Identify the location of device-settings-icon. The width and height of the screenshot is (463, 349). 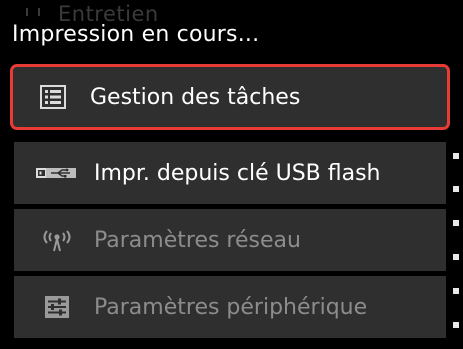
(57, 307).